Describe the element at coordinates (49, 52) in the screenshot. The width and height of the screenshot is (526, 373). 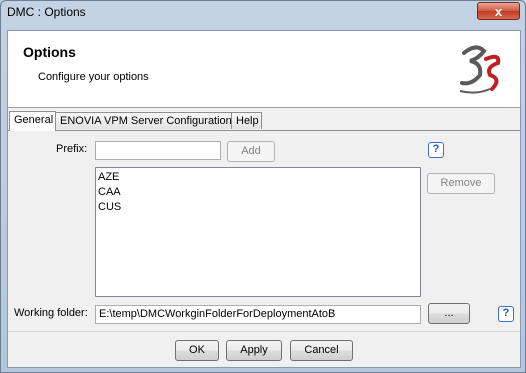
I see `header-title: Options` at that location.